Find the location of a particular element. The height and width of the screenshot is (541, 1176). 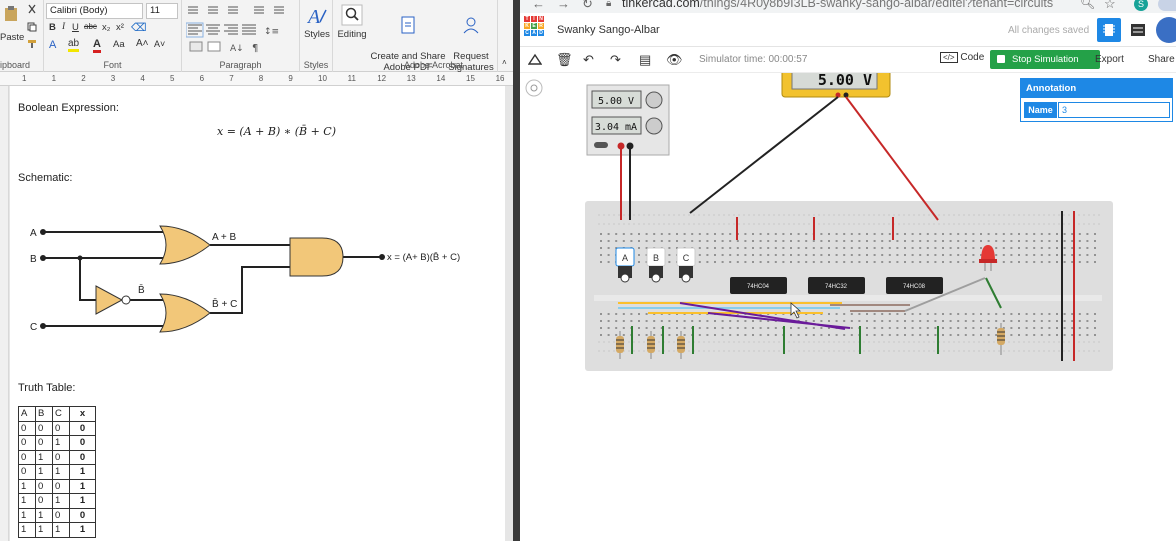

truth-table-header-cell: B is located at coordinates (44, 414).